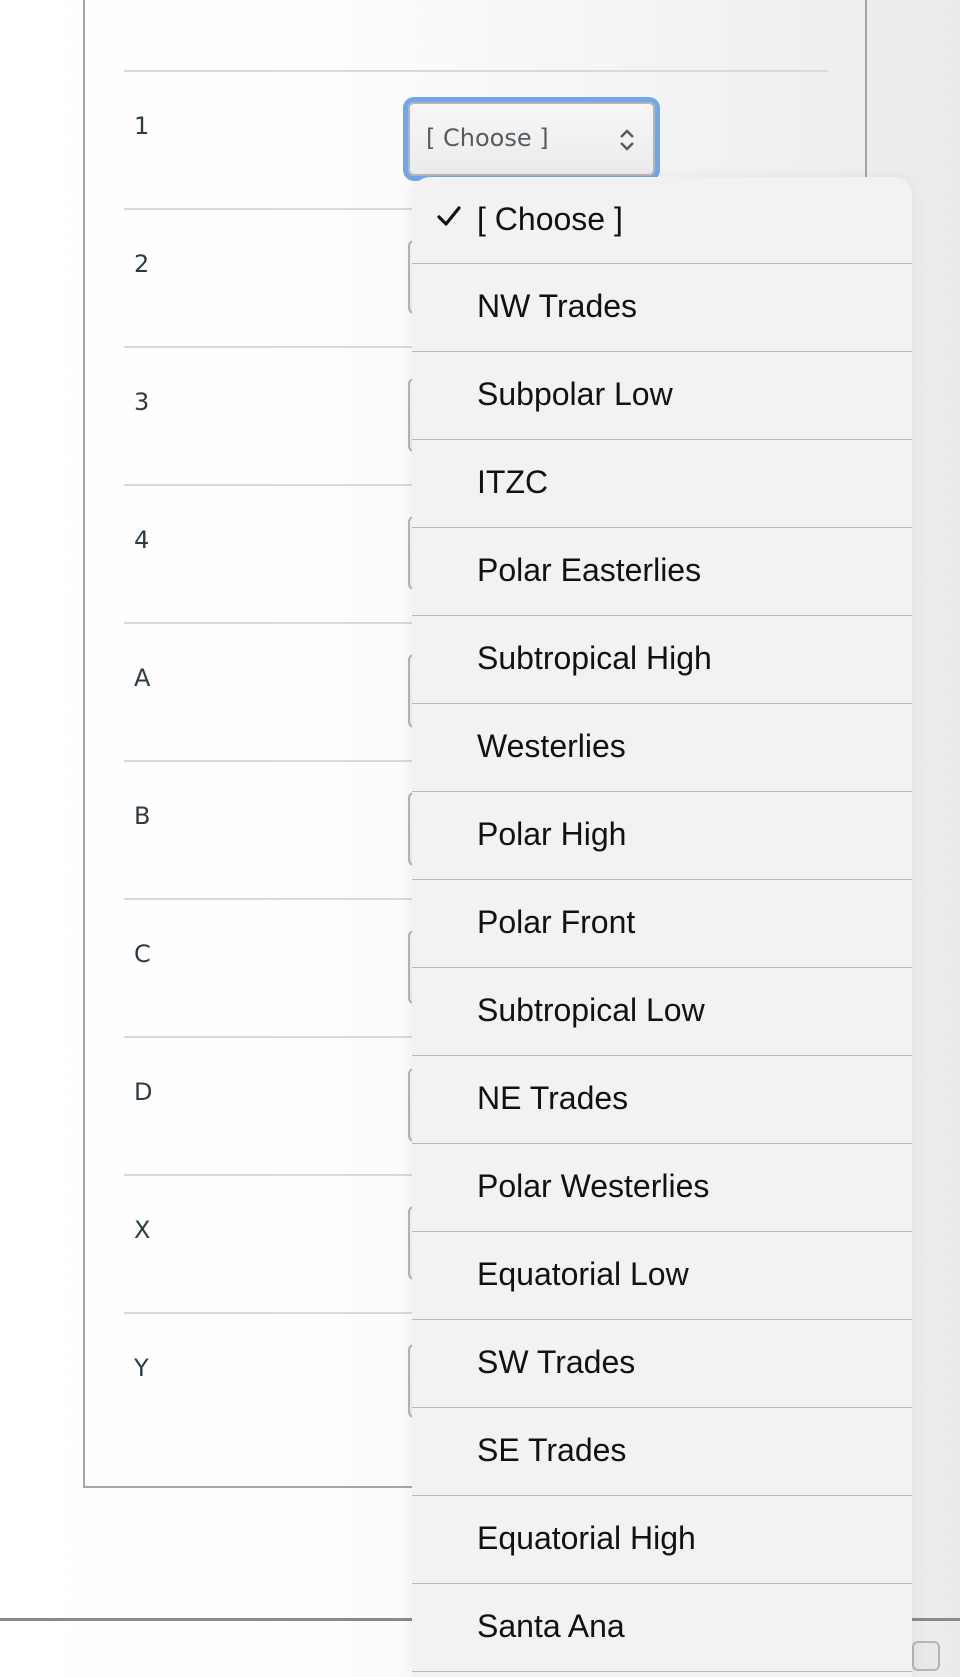 This screenshot has height=1677, width=960. What do you see at coordinates (662, 1628) in the screenshot?
I see `dropdown-option: Santa Ana` at bounding box center [662, 1628].